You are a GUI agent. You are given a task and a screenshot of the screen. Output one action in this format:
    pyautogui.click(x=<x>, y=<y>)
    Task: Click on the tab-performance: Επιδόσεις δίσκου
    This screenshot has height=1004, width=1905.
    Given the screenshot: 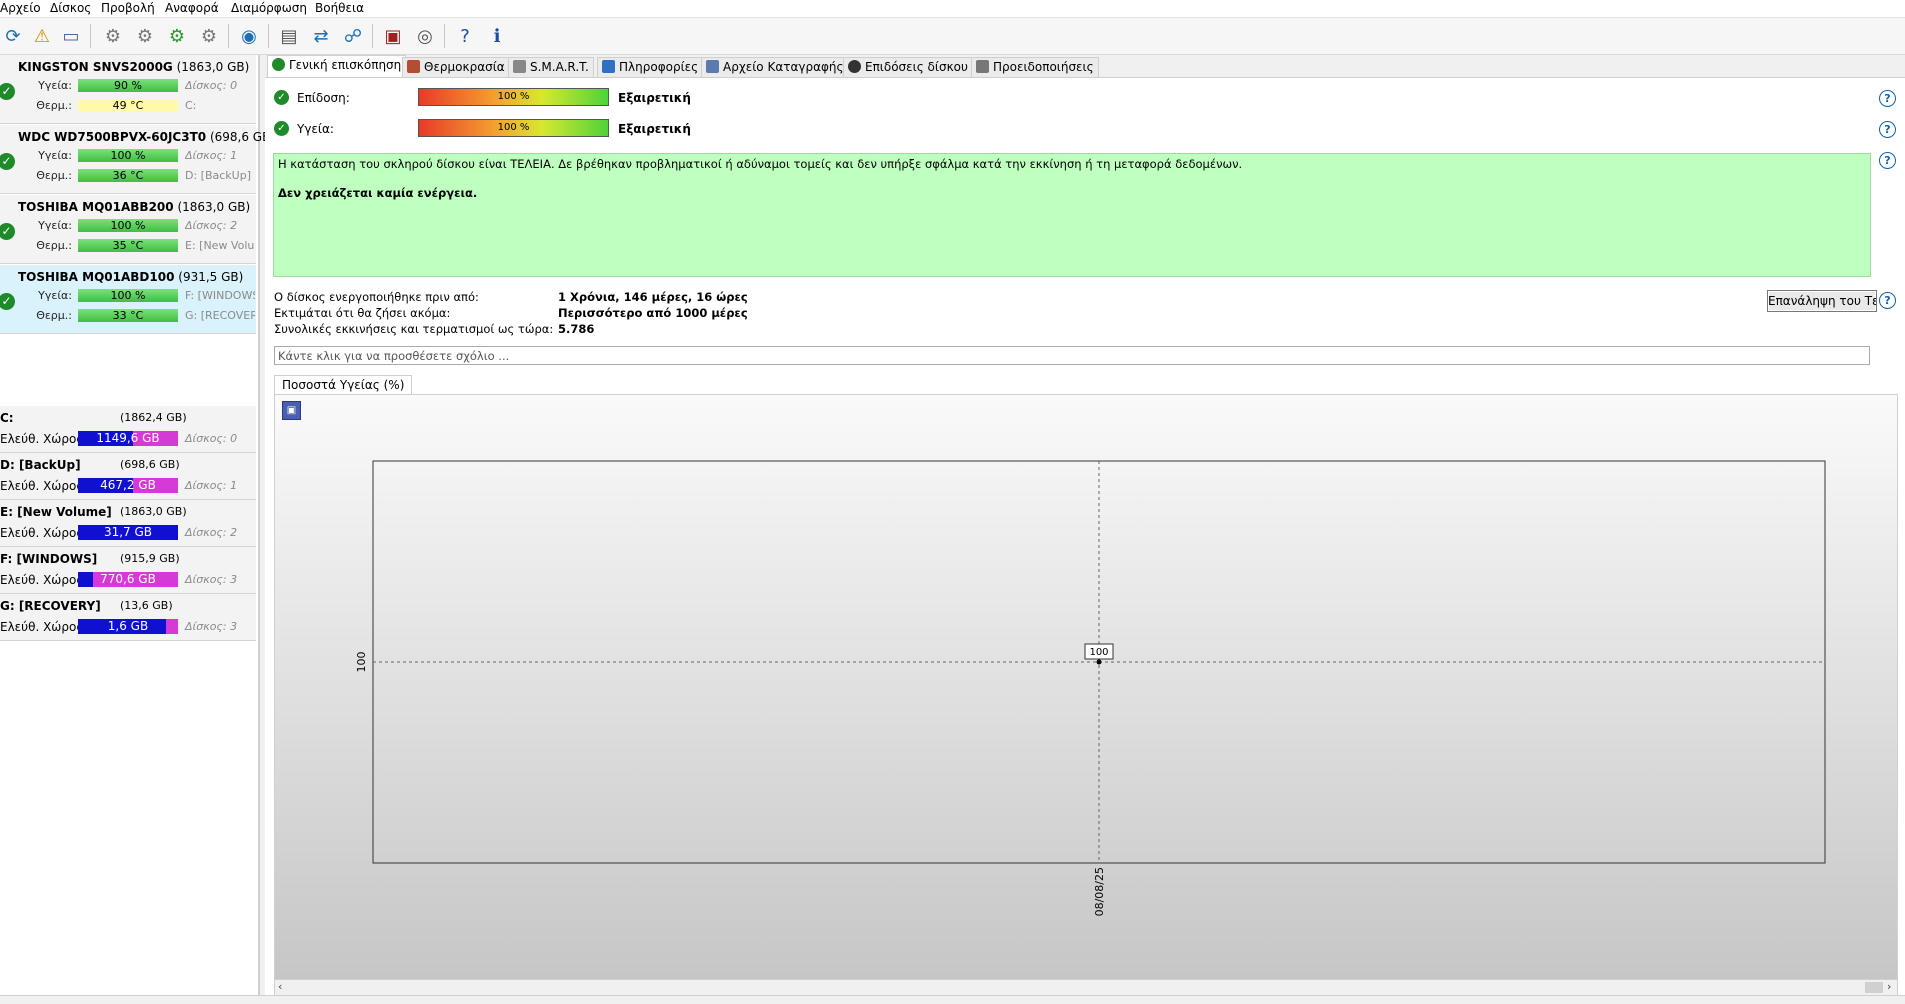 What is the action you would take?
    pyautogui.click(x=908, y=67)
    